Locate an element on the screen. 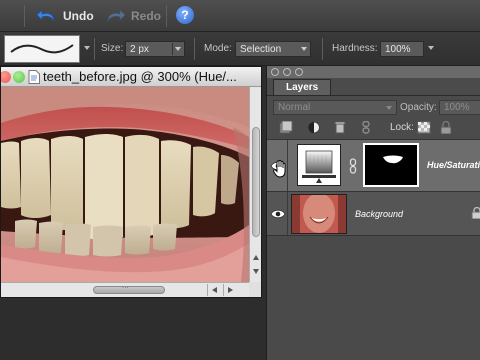 Image resolution: width=480 pixels, height=360 pixels. help-icon: ? is located at coordinates (185, 15).